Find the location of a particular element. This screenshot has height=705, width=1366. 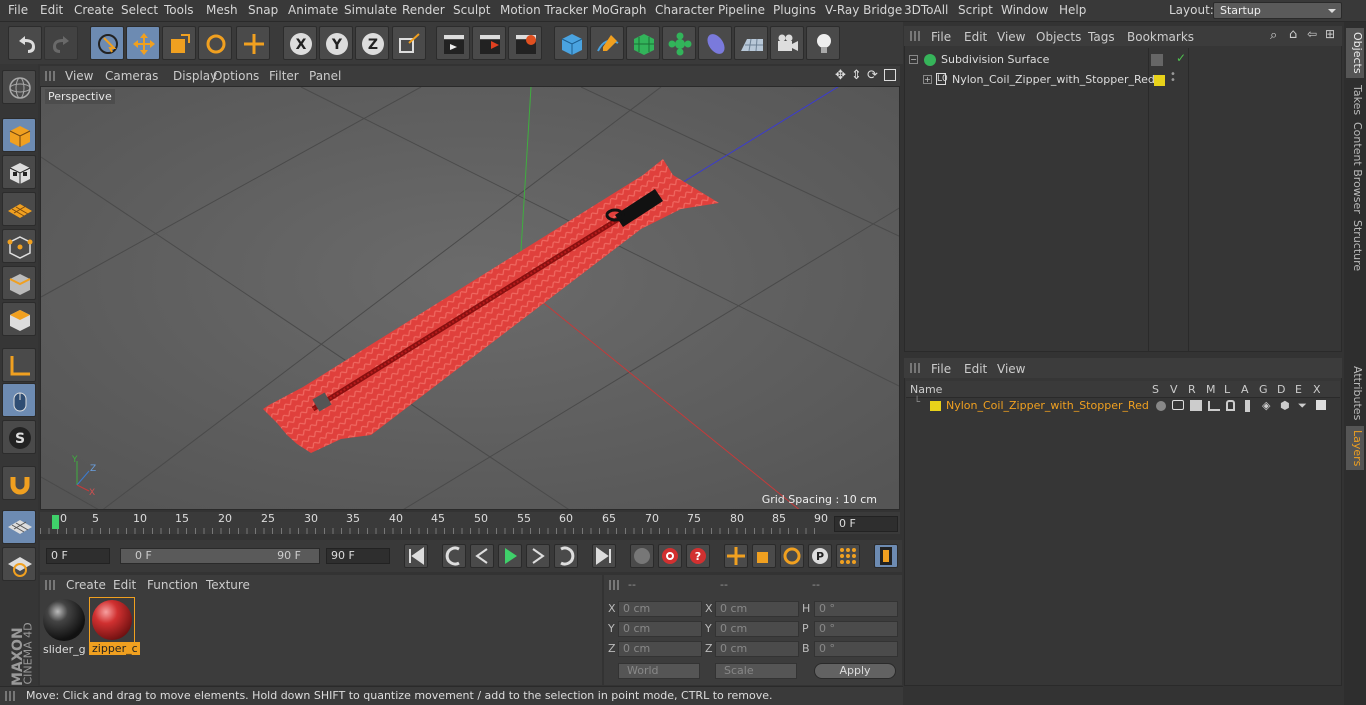

texture-mode-button is located at coordinates (19, 172).